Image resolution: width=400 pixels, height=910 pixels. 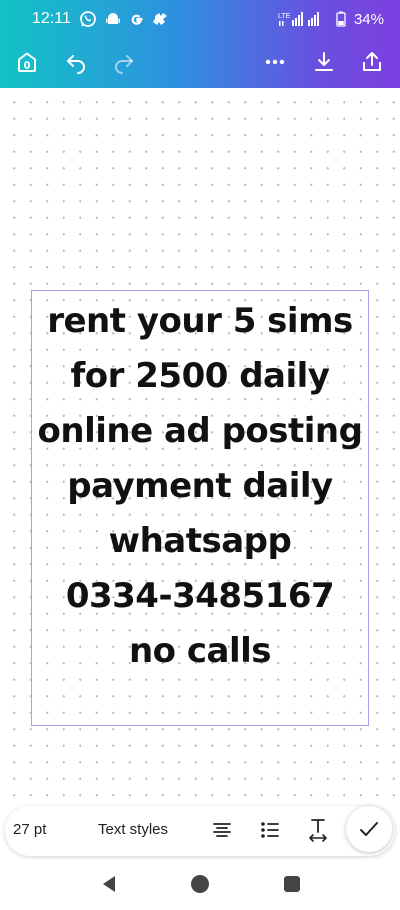 I want to click on undo-button, so click(x=76, y=62).